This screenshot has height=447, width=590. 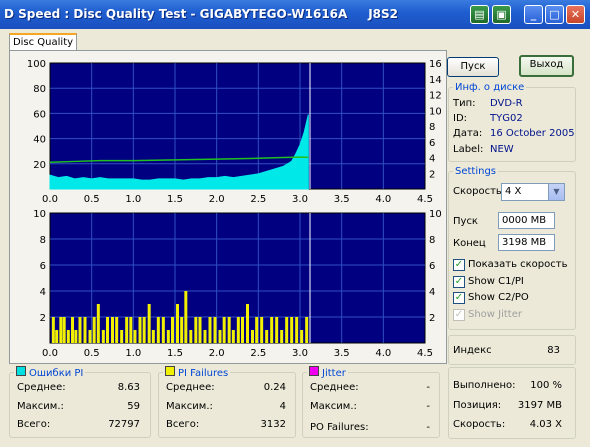 I want to click on y-tick-label-right: 8, so click(x=432, y=240).